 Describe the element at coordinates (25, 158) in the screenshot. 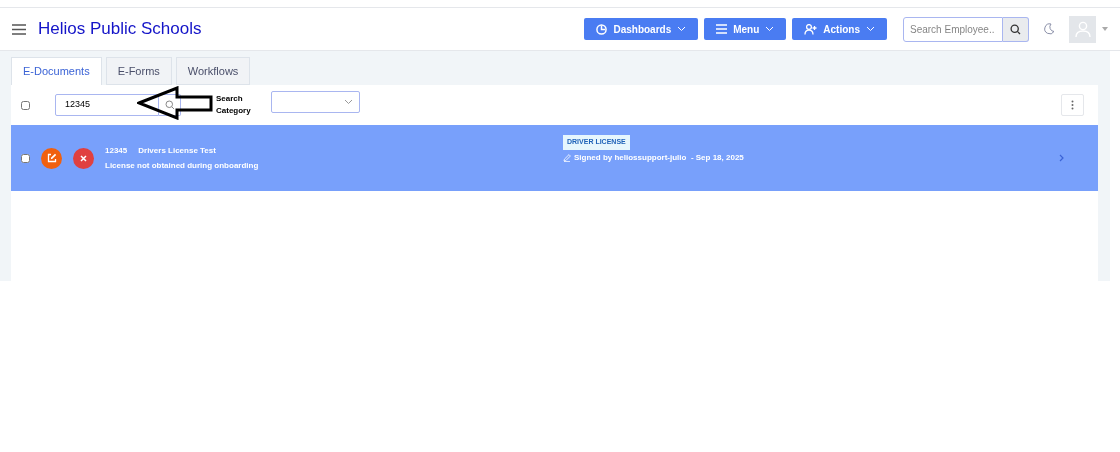

I see `row-checkbox` at that location.